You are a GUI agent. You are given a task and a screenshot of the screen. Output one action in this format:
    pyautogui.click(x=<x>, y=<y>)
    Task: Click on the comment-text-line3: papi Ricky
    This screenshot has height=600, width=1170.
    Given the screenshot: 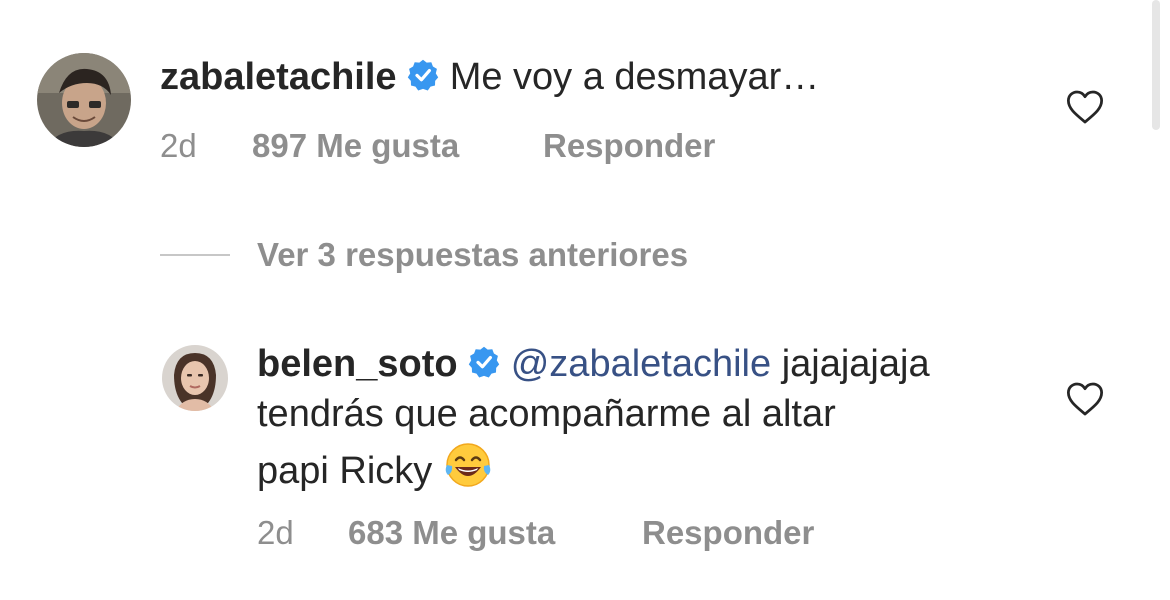 What is the action you would take?
    pyautogui.click(x=375, y=471)
    